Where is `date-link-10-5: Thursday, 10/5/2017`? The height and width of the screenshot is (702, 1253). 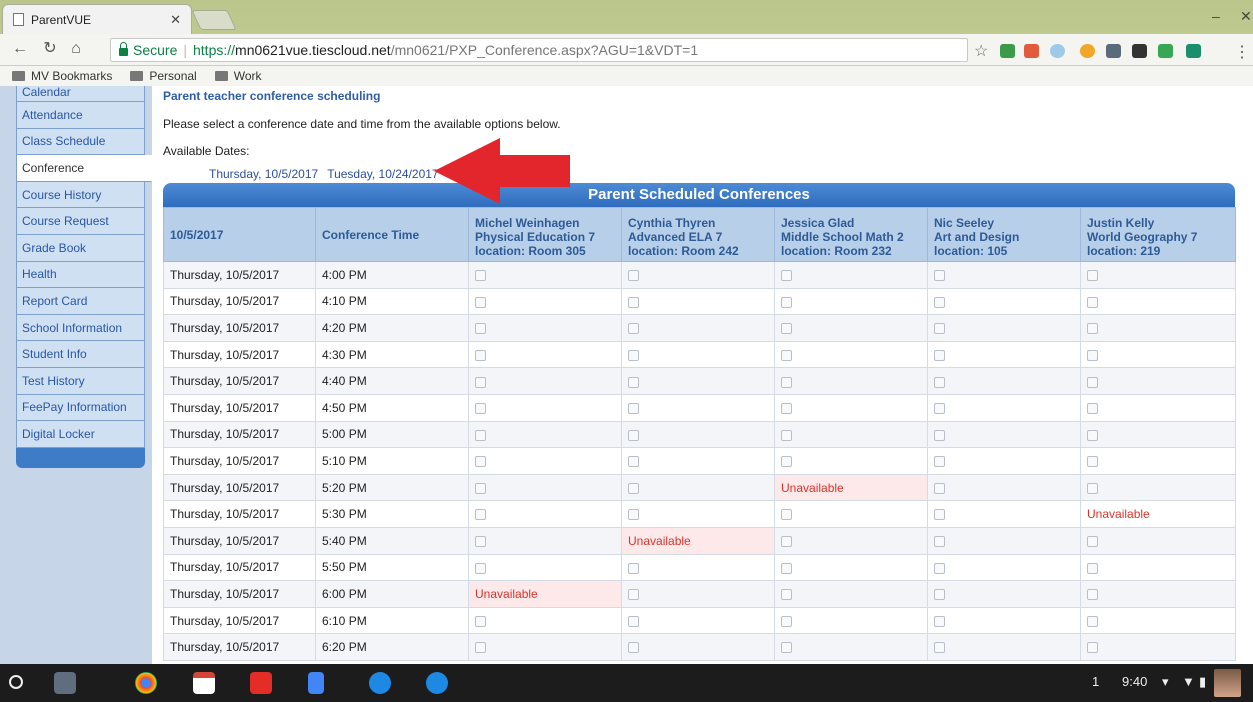 date-link-10-5: Thursday, 10/5/2017 is located at coordinates (263, 174).